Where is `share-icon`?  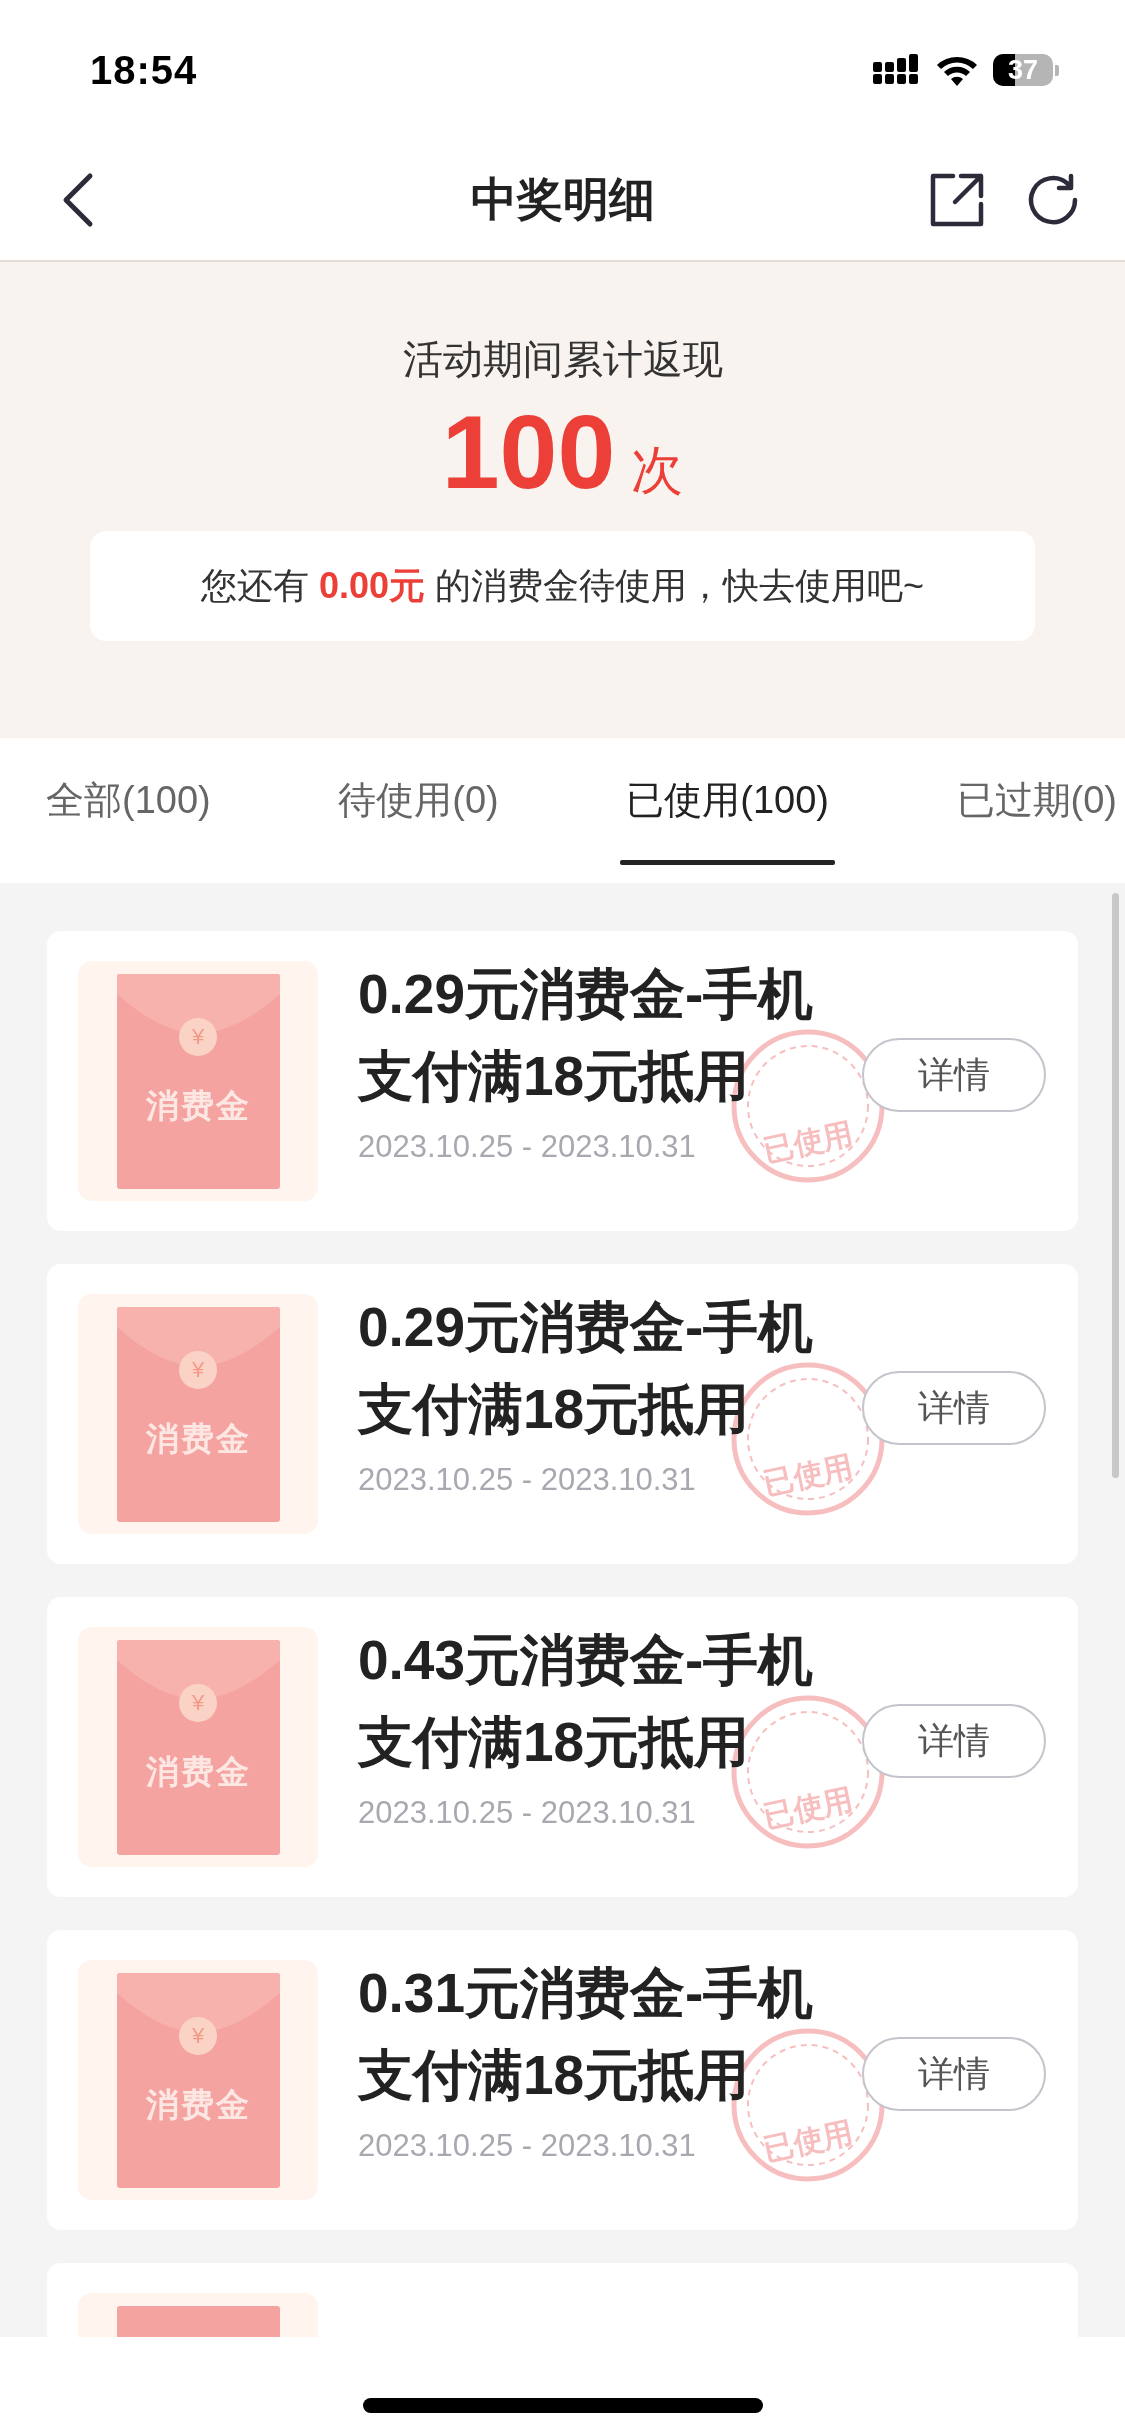 share-icon is located at coordinates (957, 200).